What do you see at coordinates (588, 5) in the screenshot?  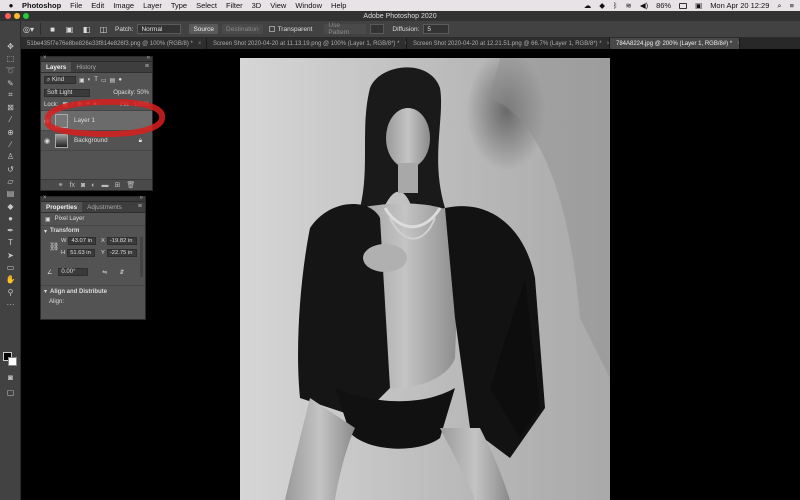 I see `creative-cloud-icon: ☁` at bounding box center [588, 5].